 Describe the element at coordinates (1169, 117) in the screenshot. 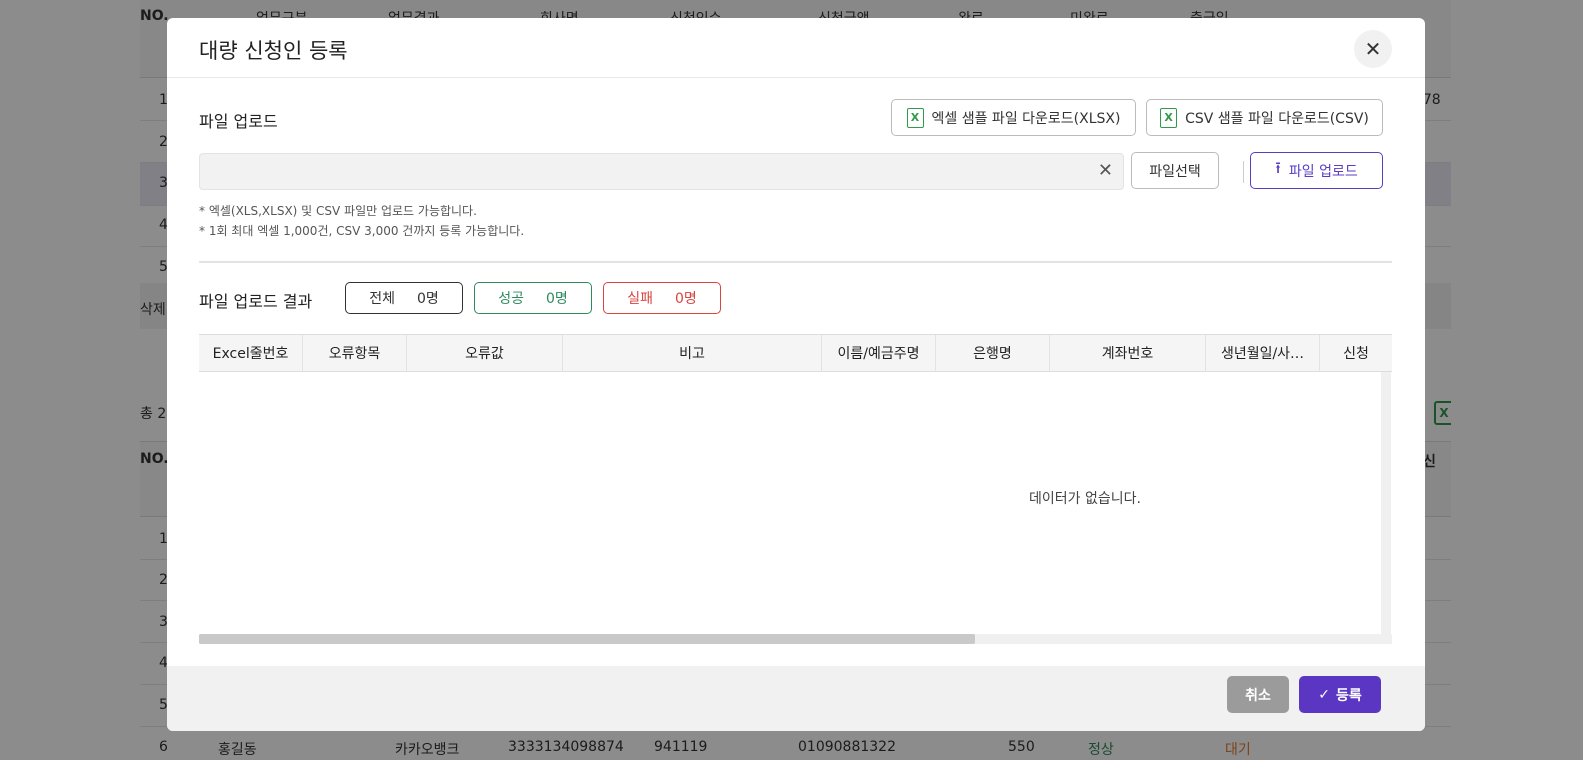

I see `csv-file-icon: X` at that location.